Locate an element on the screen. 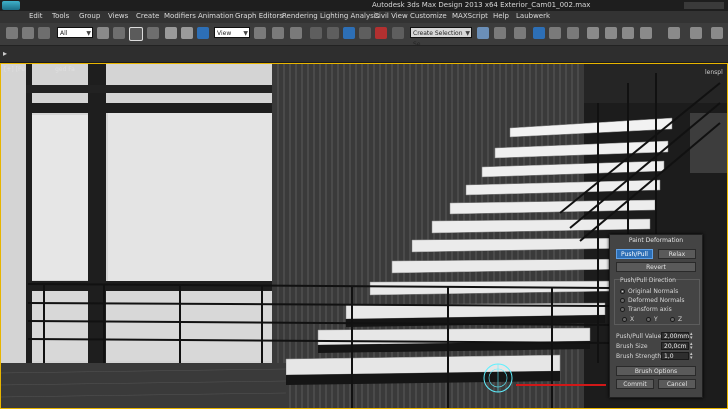 The width and height of the screenshot is (728, 409). menu-modifiers: Modifiers is located at coordinates (180, 16).